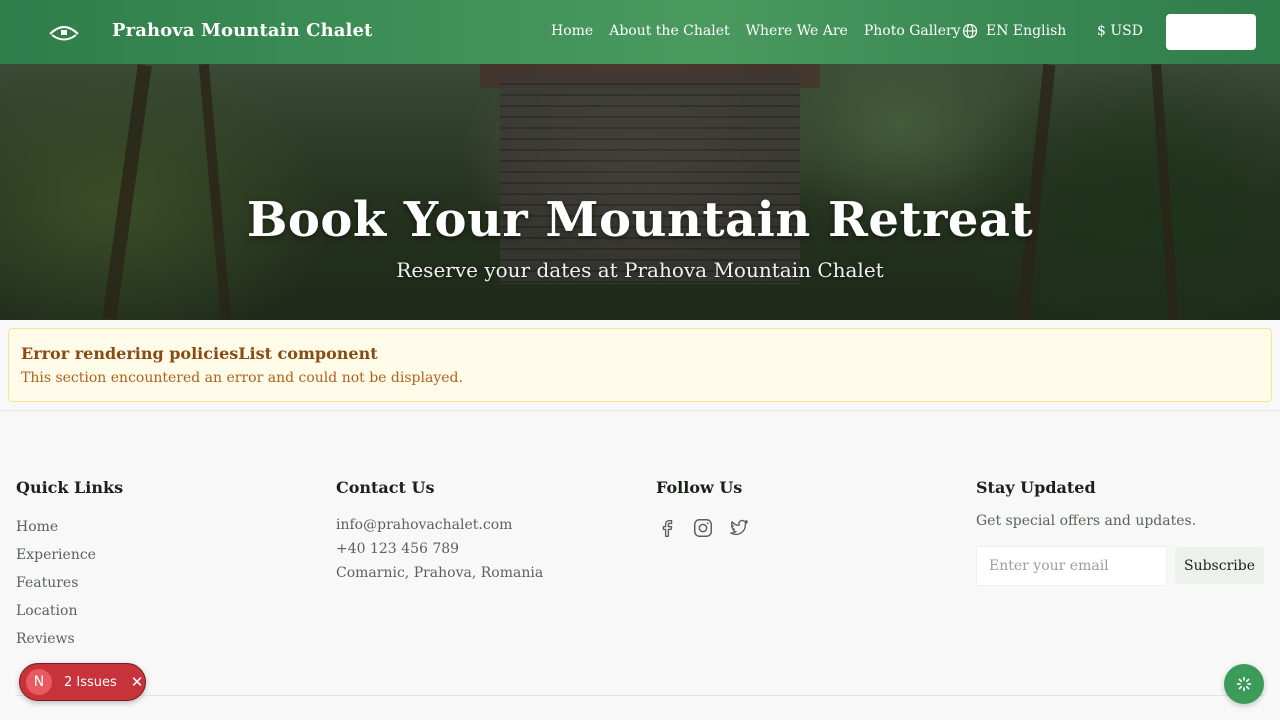 The width and height of the screenshot is (1280, 720). What do you see at coordinates (69, 527) in the screenshot?
I see `footer-link-home: Home` at bounding box center [69, 527].